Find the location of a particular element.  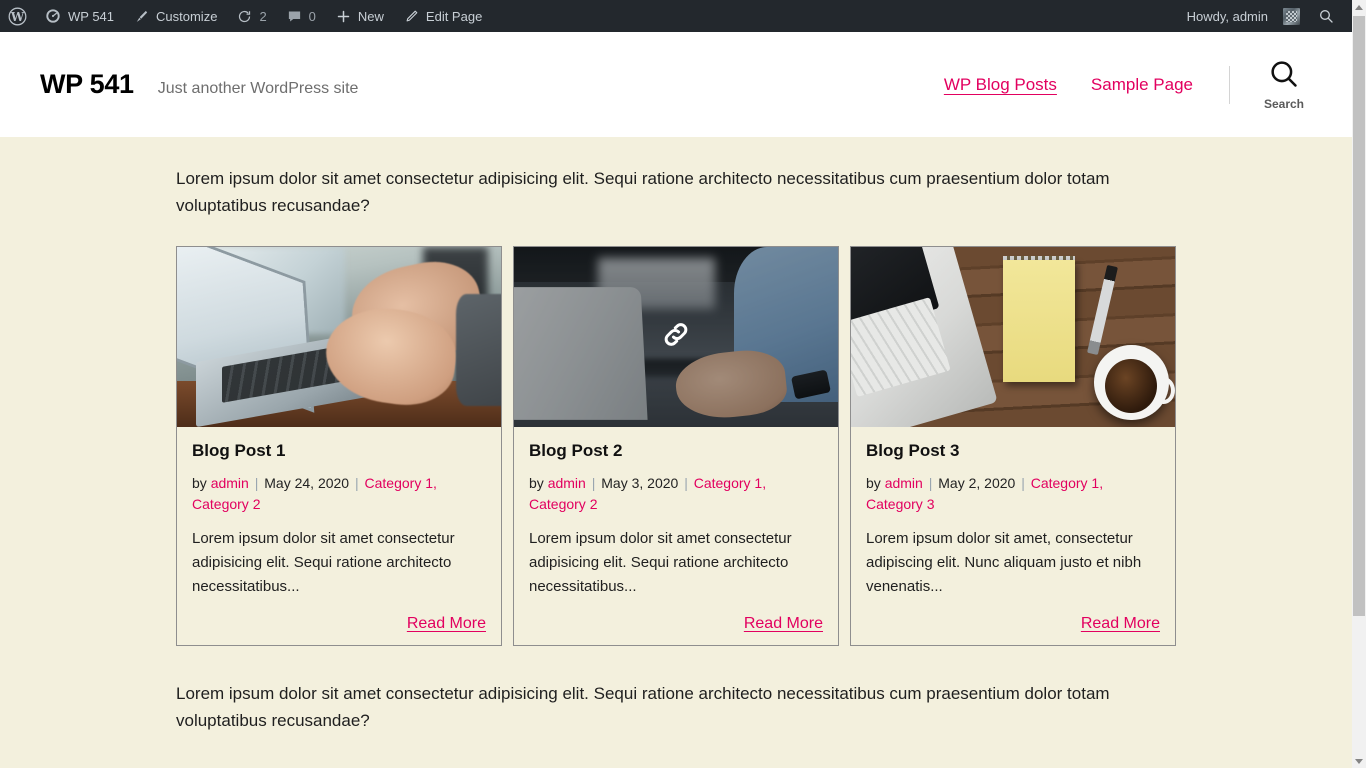

comment-bubble-icon is located at coordinates (294, 16).